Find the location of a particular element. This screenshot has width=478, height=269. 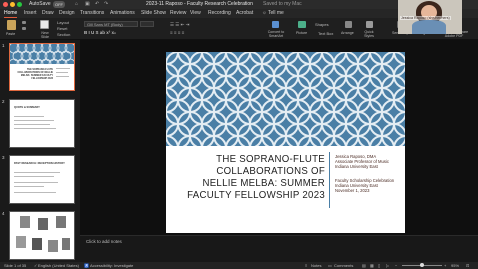

bold-italic-underline-icons: B I U S ab x² x₂ is located at coordinates (100, 32).